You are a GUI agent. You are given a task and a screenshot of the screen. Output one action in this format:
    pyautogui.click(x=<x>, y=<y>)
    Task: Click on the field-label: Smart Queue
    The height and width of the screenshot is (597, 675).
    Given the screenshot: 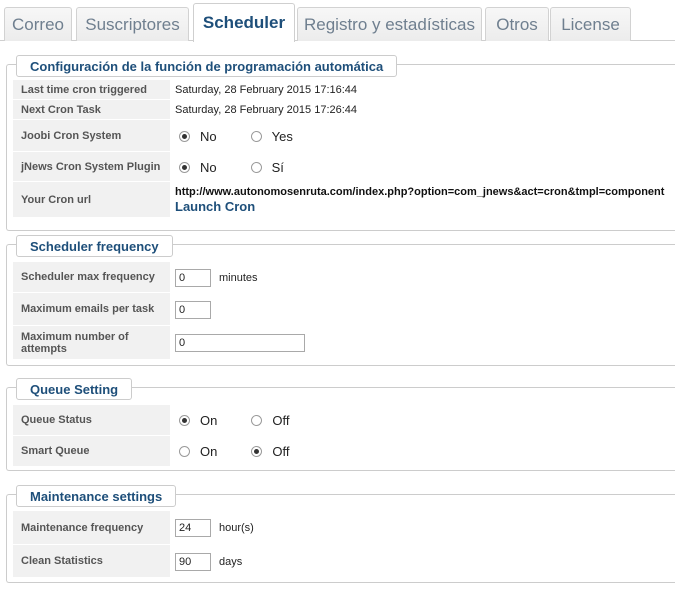 What is the action you would take?
    pyautogui.click(x=91, y=451)
    